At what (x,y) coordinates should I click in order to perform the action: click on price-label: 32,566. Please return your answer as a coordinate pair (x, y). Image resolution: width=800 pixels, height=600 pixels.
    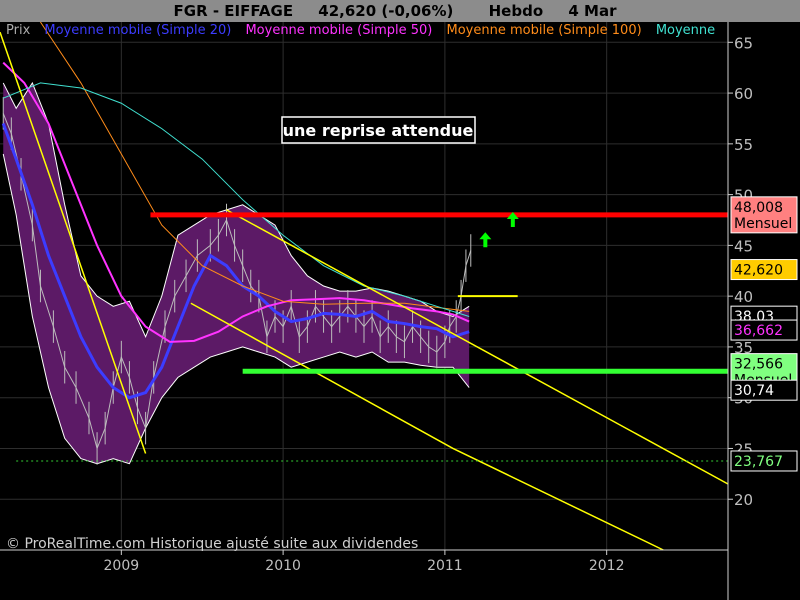
    Looking at the image, I should click on (758, 365).